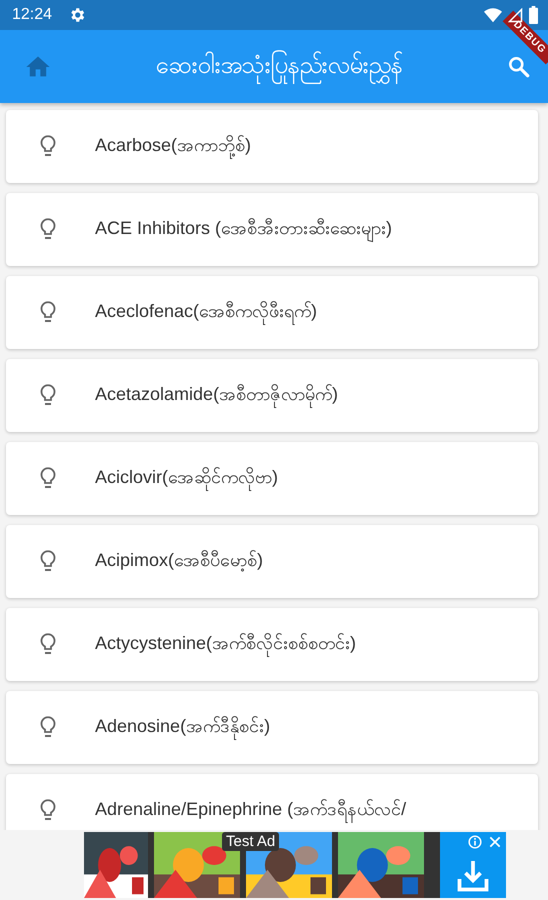 The height and width of the screenshot is (900, 548). I want to click on drug-list-item: Acarbose(အကာဘို့စ်), so click(272, 146).